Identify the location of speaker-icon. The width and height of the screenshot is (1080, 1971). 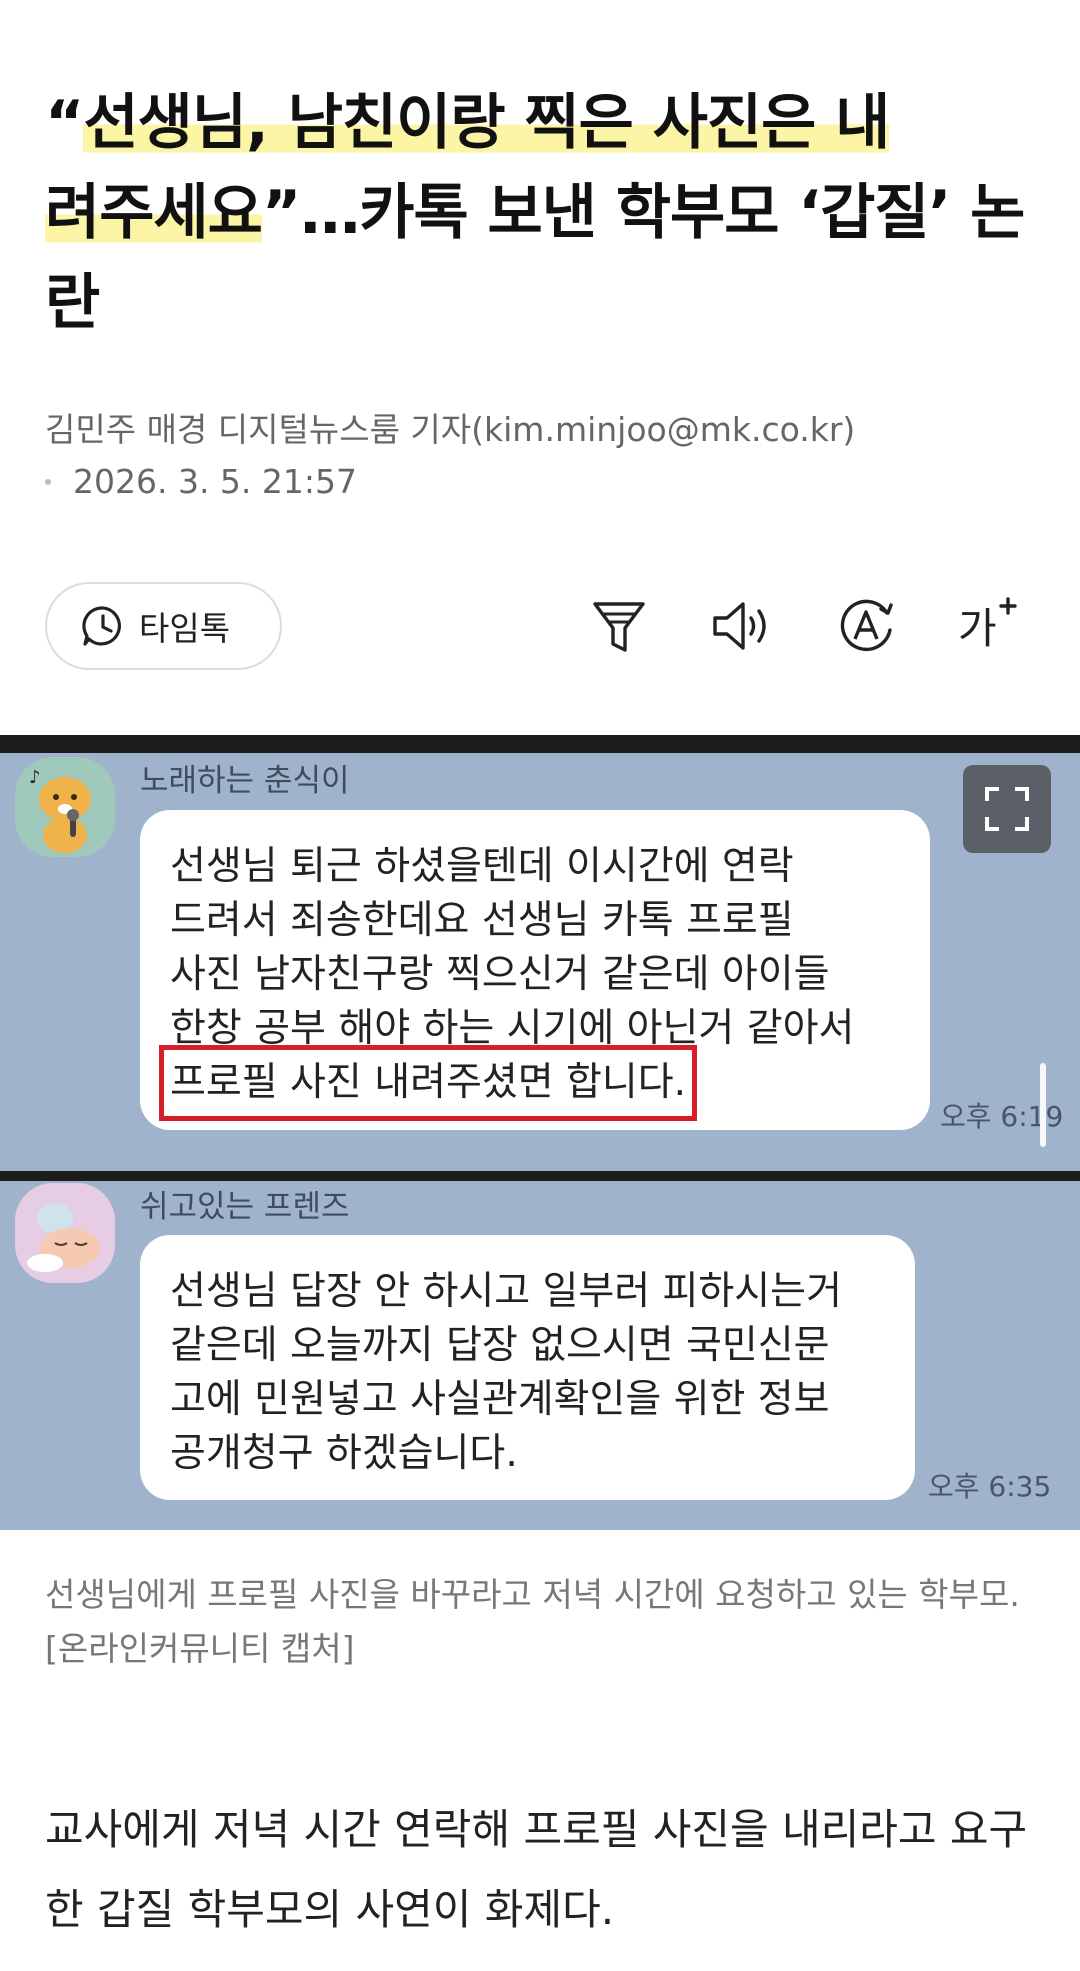
(739, 626).